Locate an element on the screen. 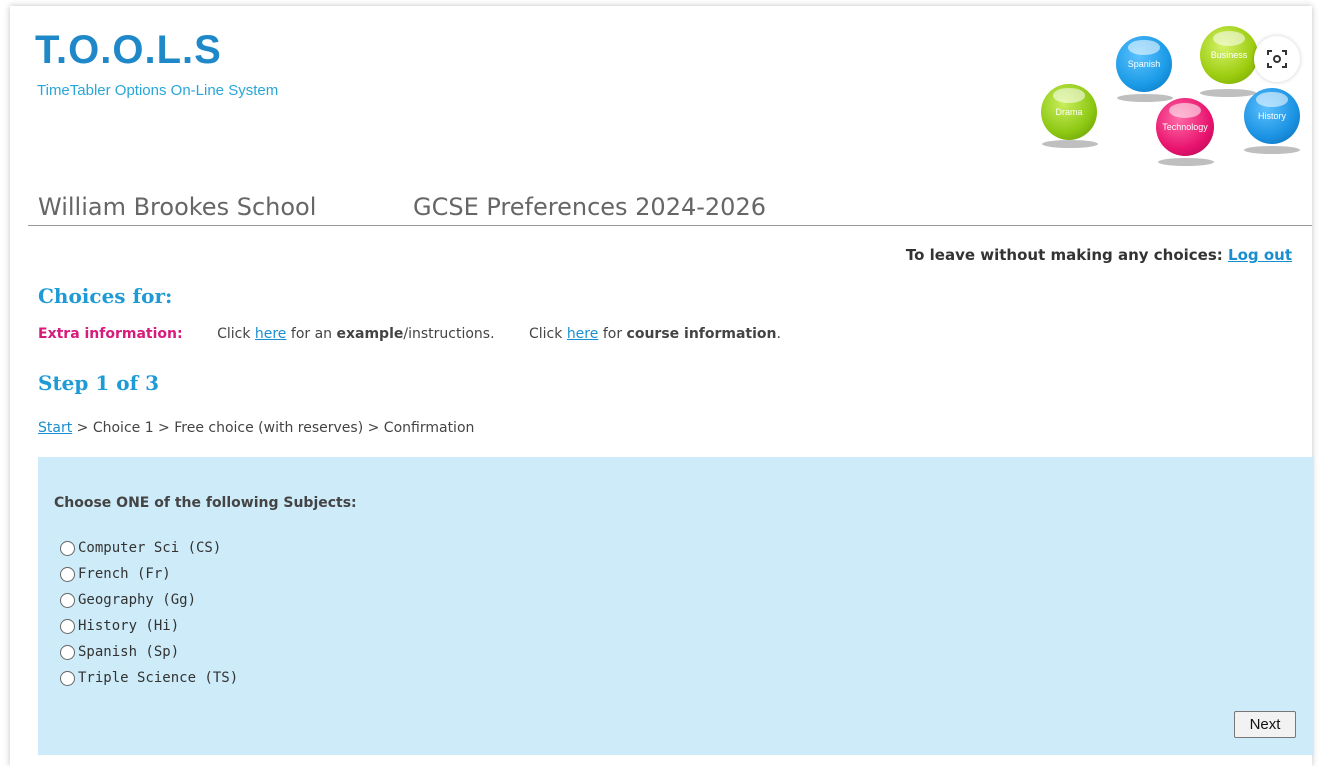 This screenshot has height=766, width=1322. subject-label: Triple Science (TS) is located at coordinates (158, 678).